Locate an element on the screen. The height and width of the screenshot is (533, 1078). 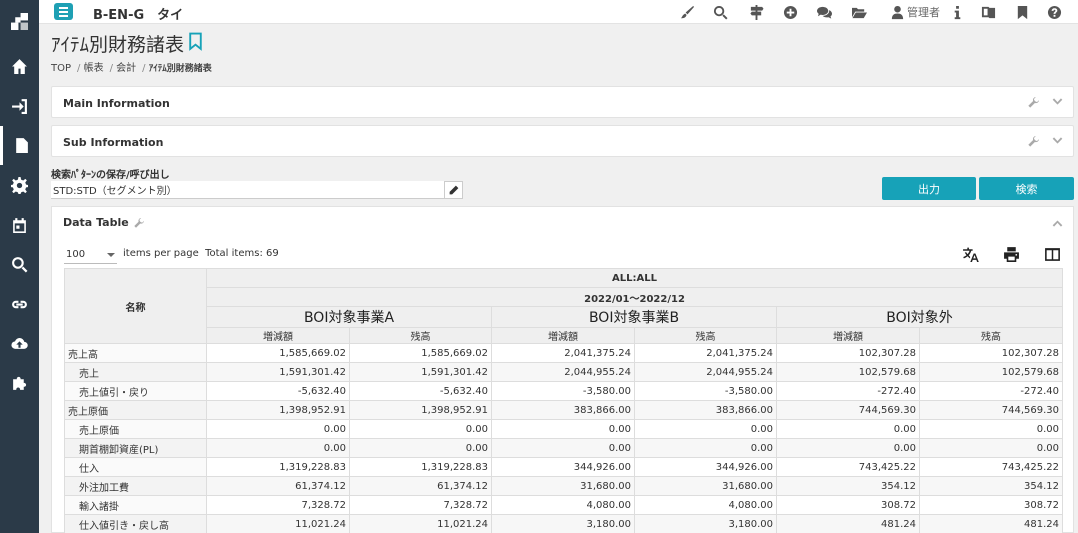
breadcrumb-item-accounting: 会計 is located at coordinates (126, 68).